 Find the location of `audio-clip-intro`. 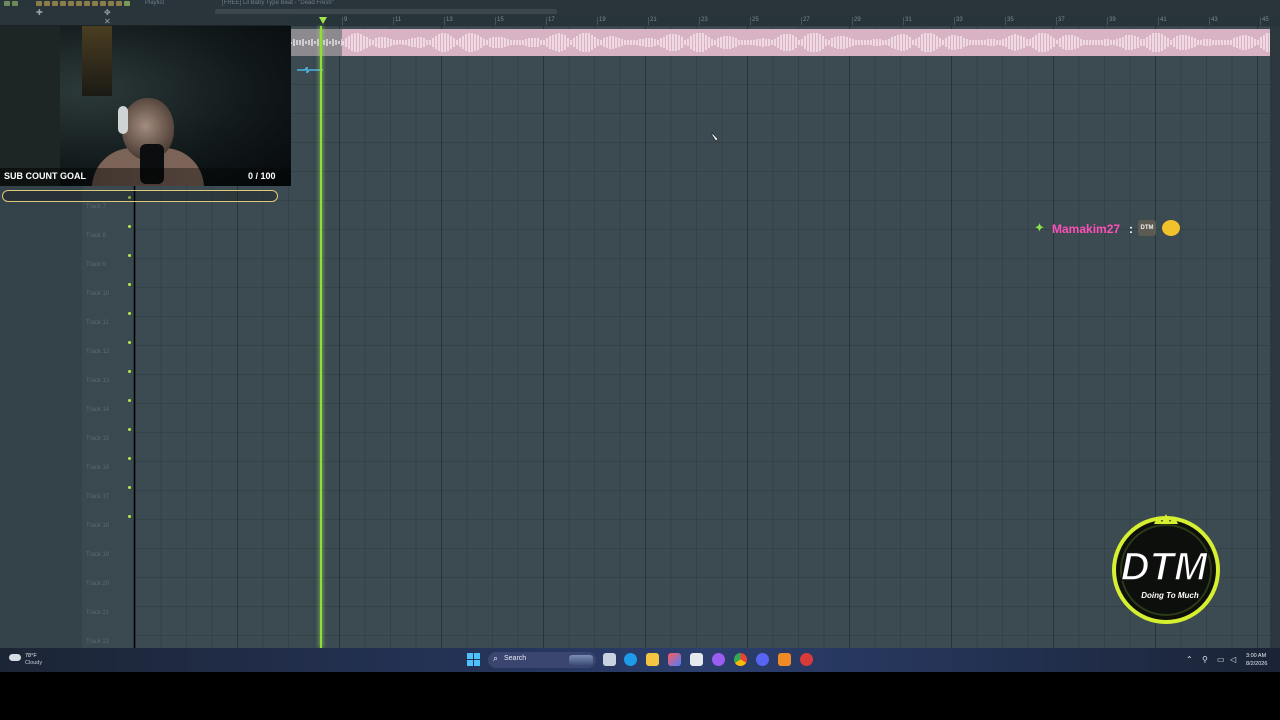

audio-clip-intro is located at coordinates (316, 42).